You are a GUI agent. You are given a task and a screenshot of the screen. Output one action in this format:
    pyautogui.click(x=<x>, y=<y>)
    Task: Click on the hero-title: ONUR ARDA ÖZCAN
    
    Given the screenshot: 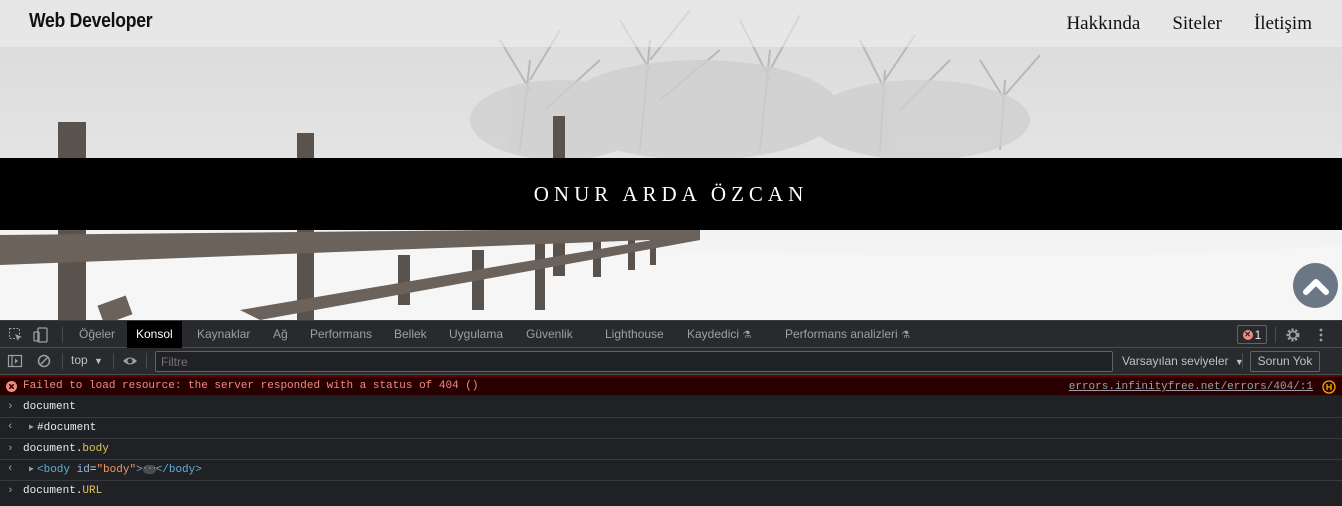 What is the action you would take?
    pyautogui.click(x=671, y=193)
    